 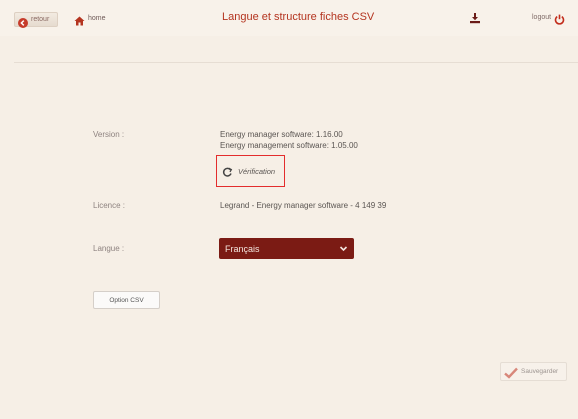 What do you see at coordinates (97, 18) in the screenshot?
I see `home-label: home` at bounding box center [97, 18].